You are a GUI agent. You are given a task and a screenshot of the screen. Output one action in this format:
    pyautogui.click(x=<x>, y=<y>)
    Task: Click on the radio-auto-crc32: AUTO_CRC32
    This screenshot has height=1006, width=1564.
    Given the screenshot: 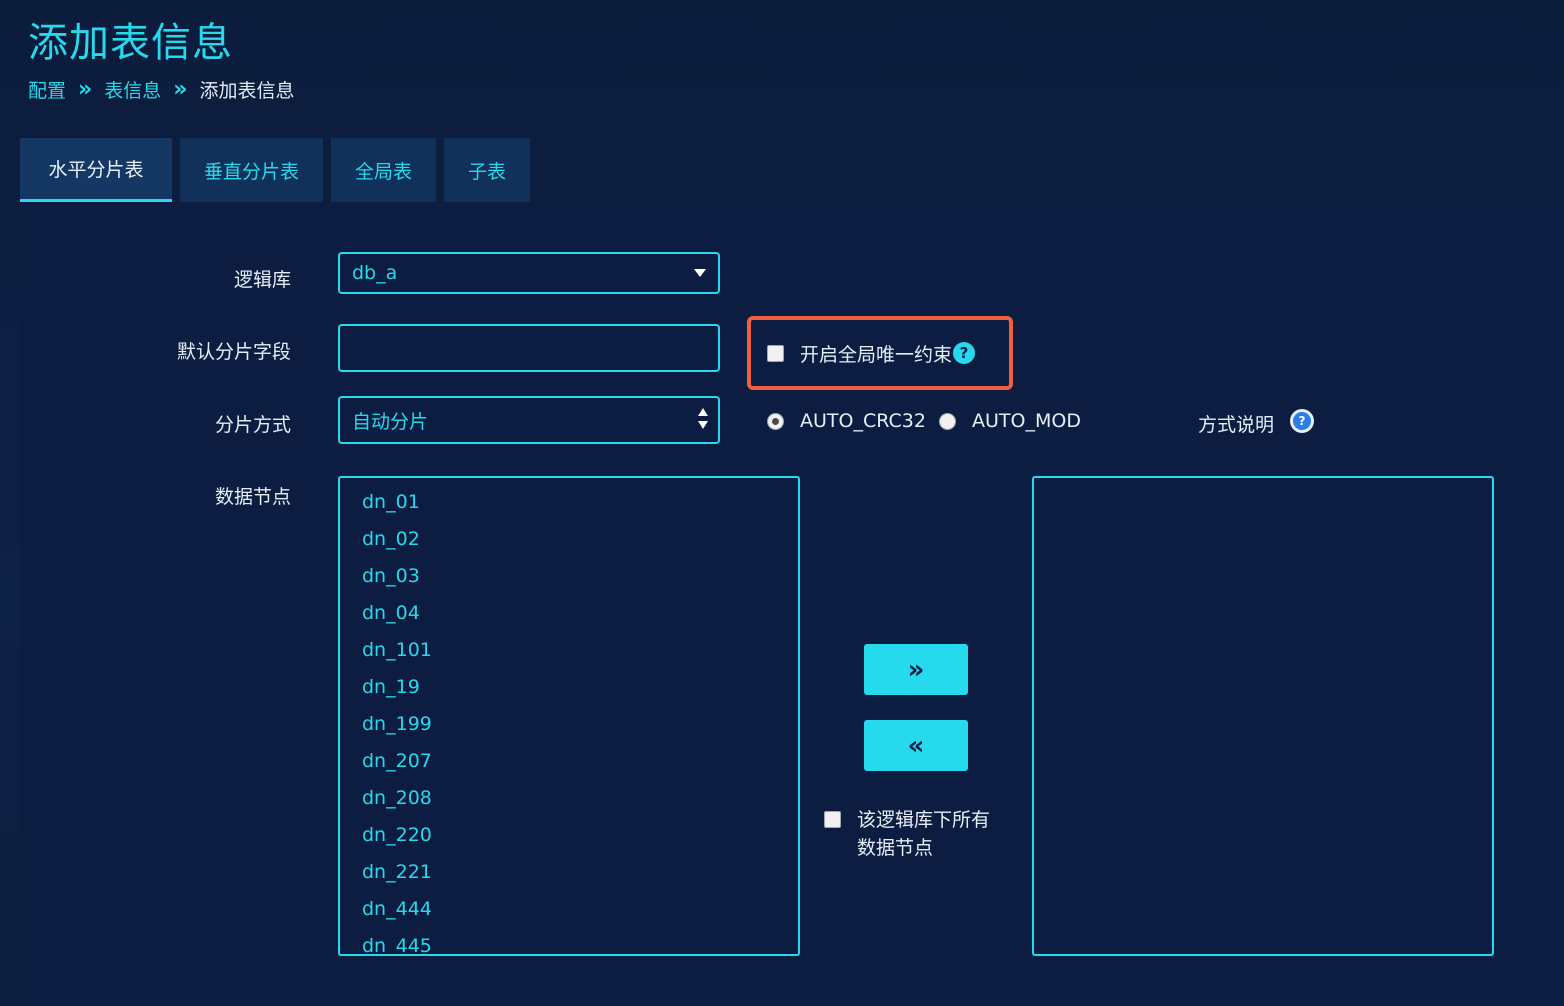 What is the action you would take?
    pyautogui.click(x=846, y=421)
    